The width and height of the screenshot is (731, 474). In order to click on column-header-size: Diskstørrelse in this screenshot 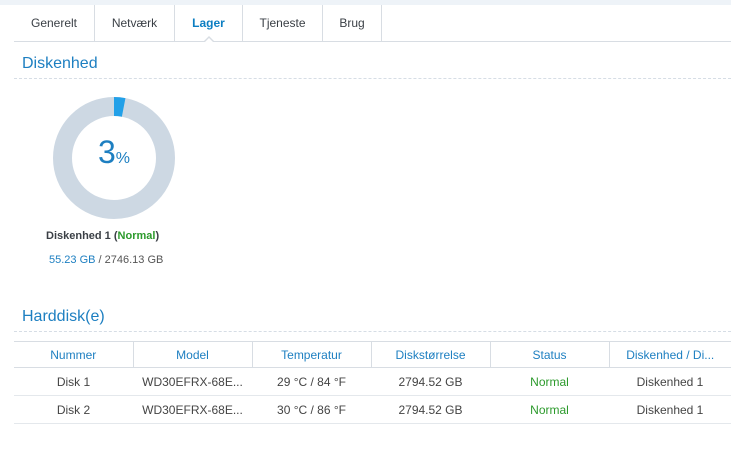, I will do `click(431, 354)`.